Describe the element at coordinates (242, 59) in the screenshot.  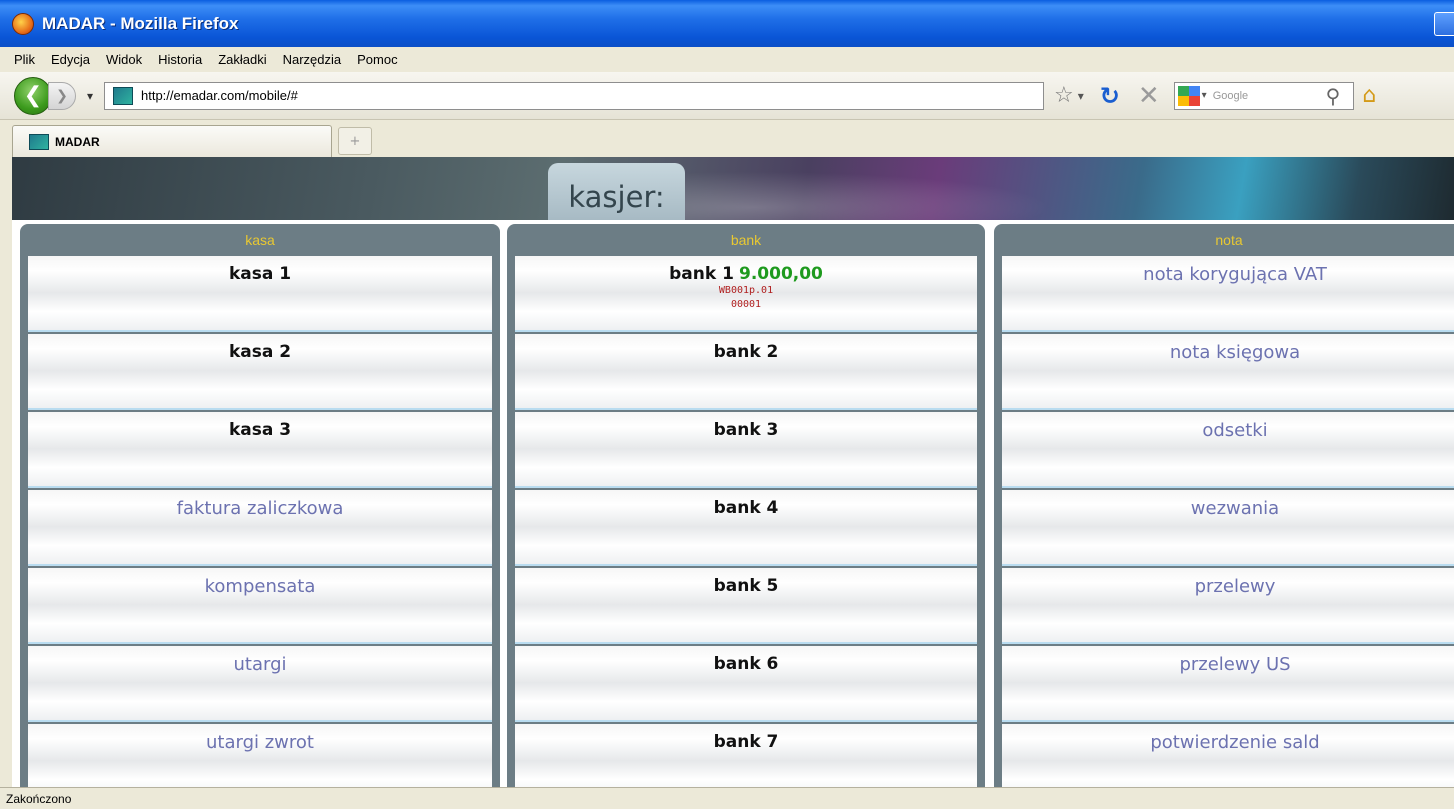
I see `menu-zakladki: Zakładki` at that location.